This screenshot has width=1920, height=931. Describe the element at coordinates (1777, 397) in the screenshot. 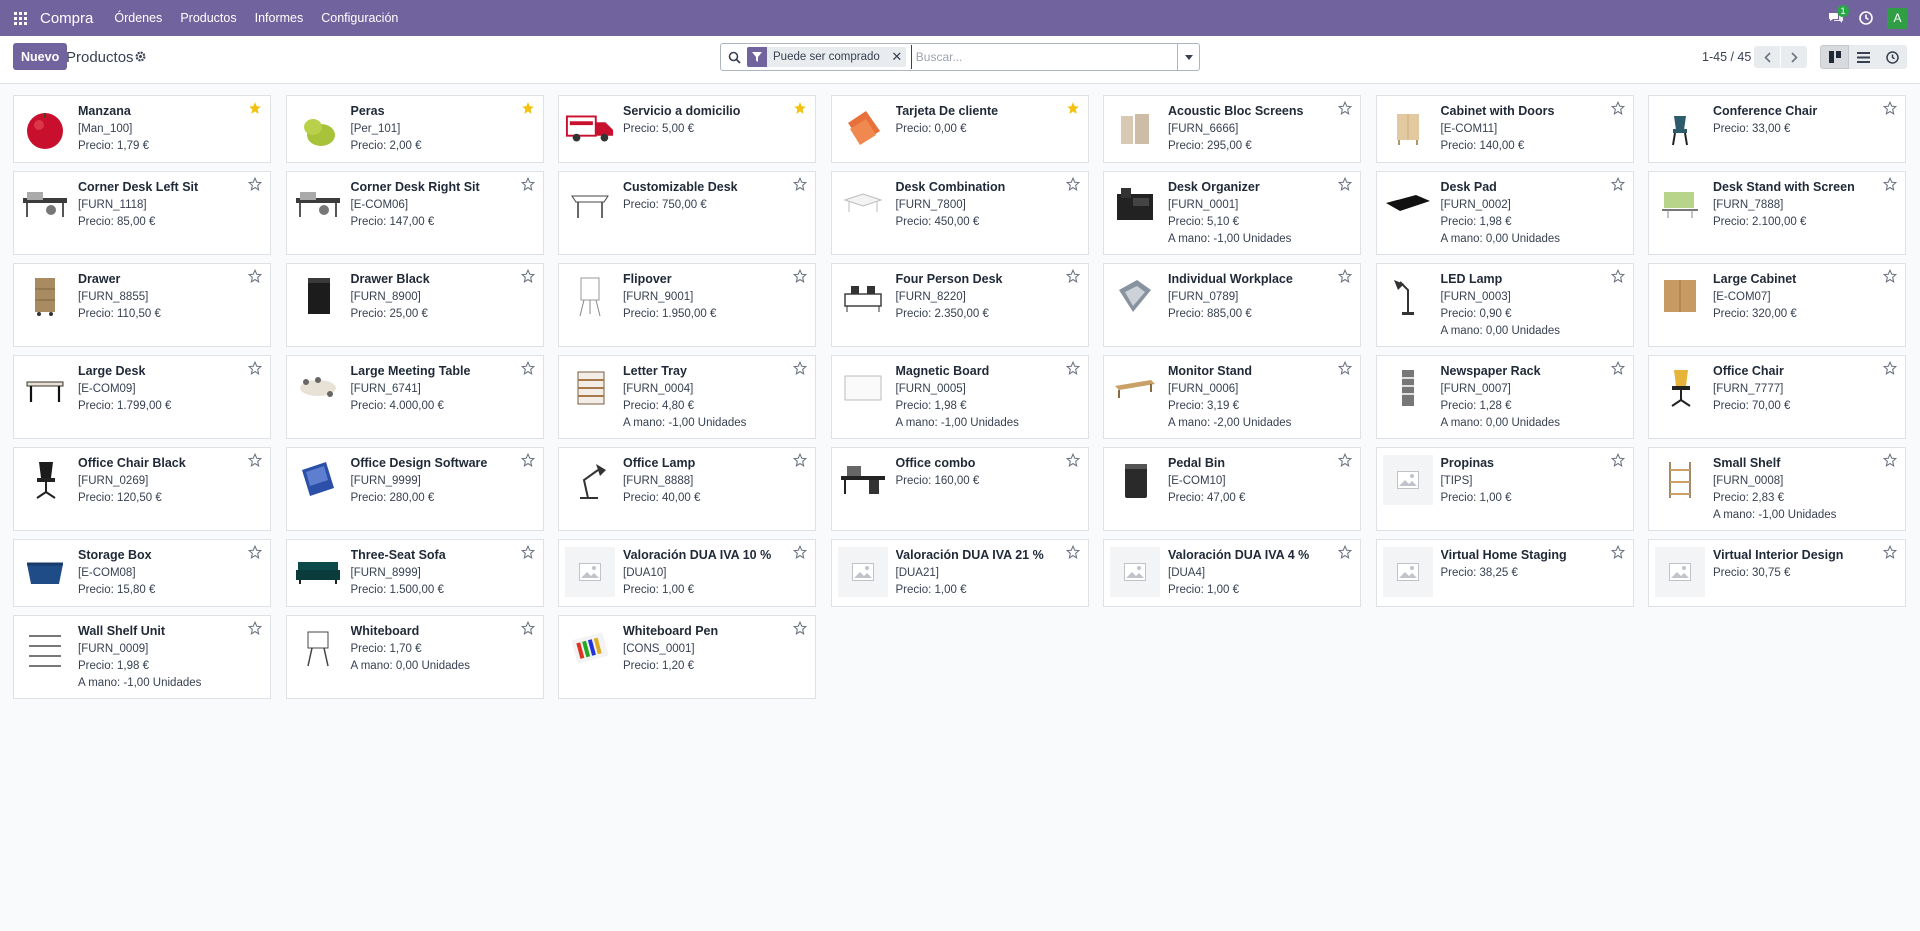

I see `product-card: Office Chair [FURN_7777] Precio: 70,00 €` at that location.